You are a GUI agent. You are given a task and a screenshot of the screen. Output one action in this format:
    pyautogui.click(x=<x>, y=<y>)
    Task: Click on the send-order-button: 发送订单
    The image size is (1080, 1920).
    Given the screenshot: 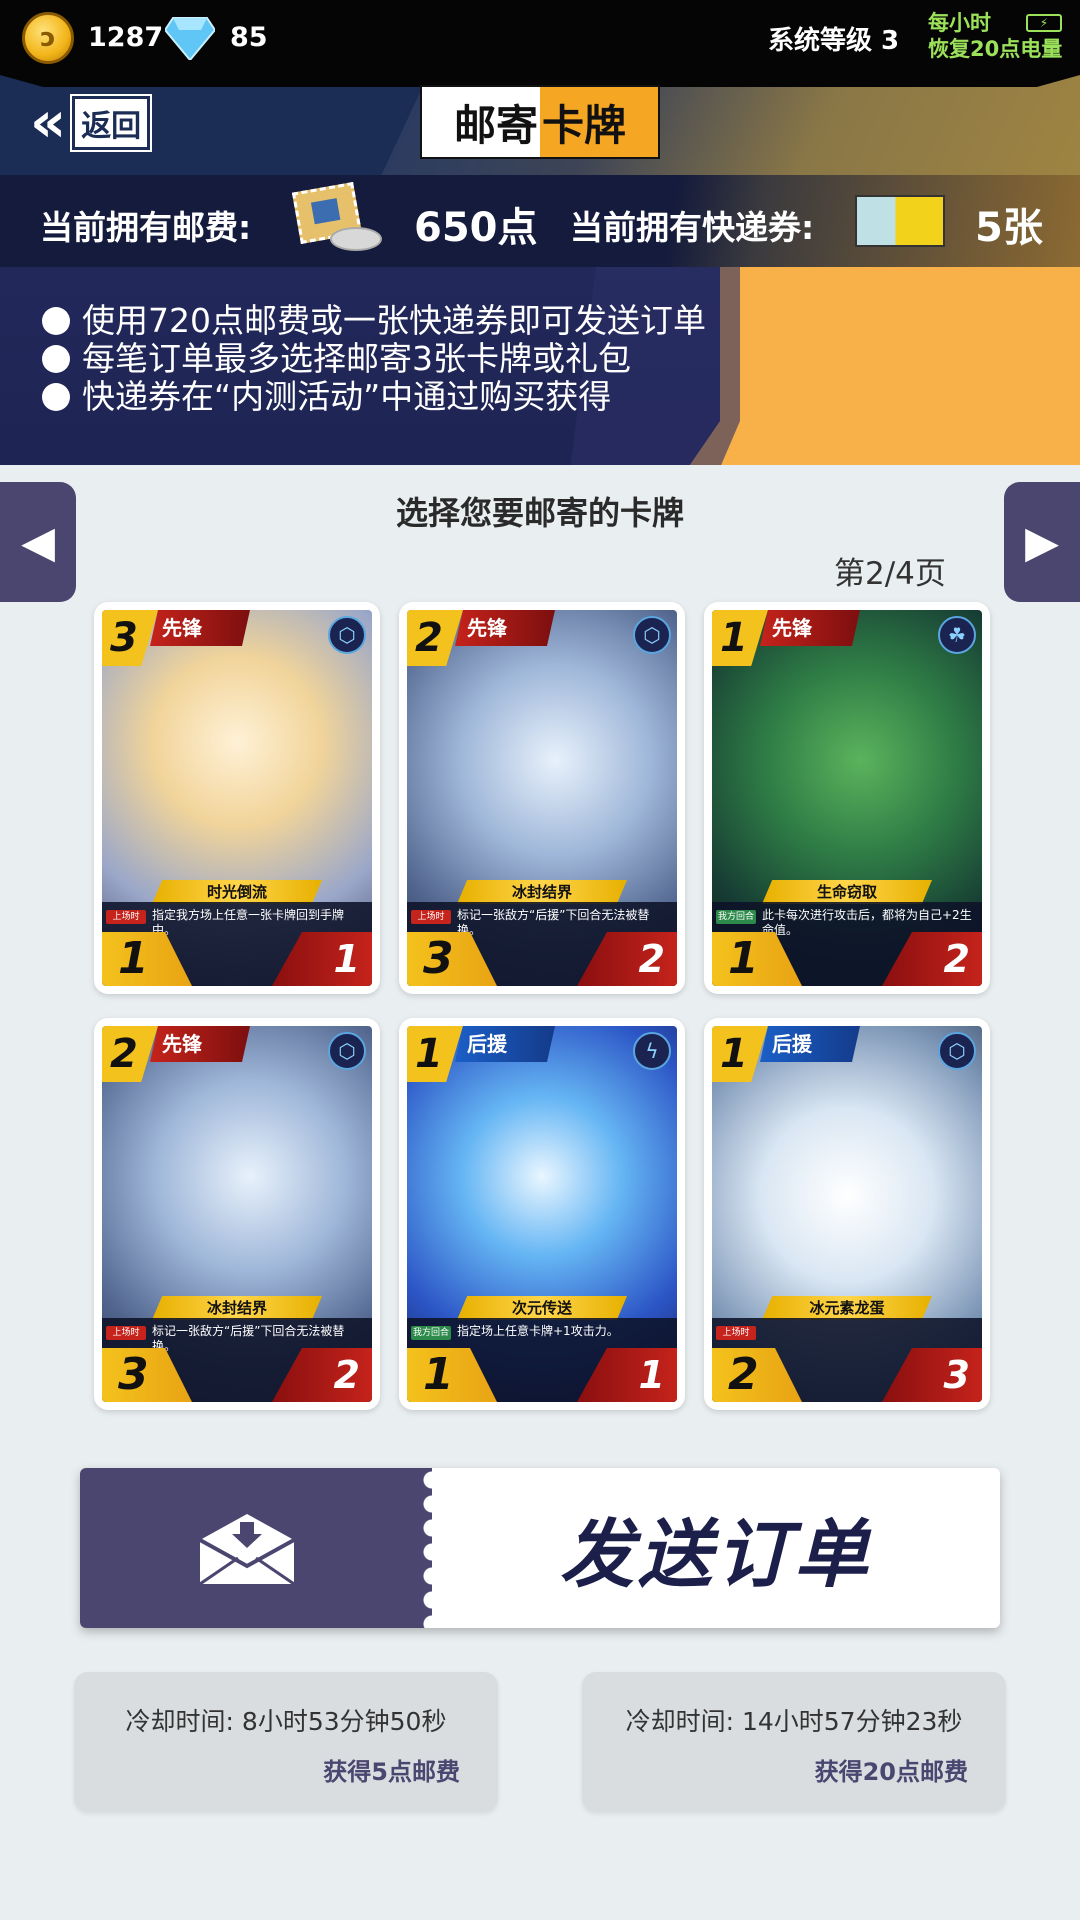 What is the action you would take?
    pyautogui.click(x=540, y=1548)
    